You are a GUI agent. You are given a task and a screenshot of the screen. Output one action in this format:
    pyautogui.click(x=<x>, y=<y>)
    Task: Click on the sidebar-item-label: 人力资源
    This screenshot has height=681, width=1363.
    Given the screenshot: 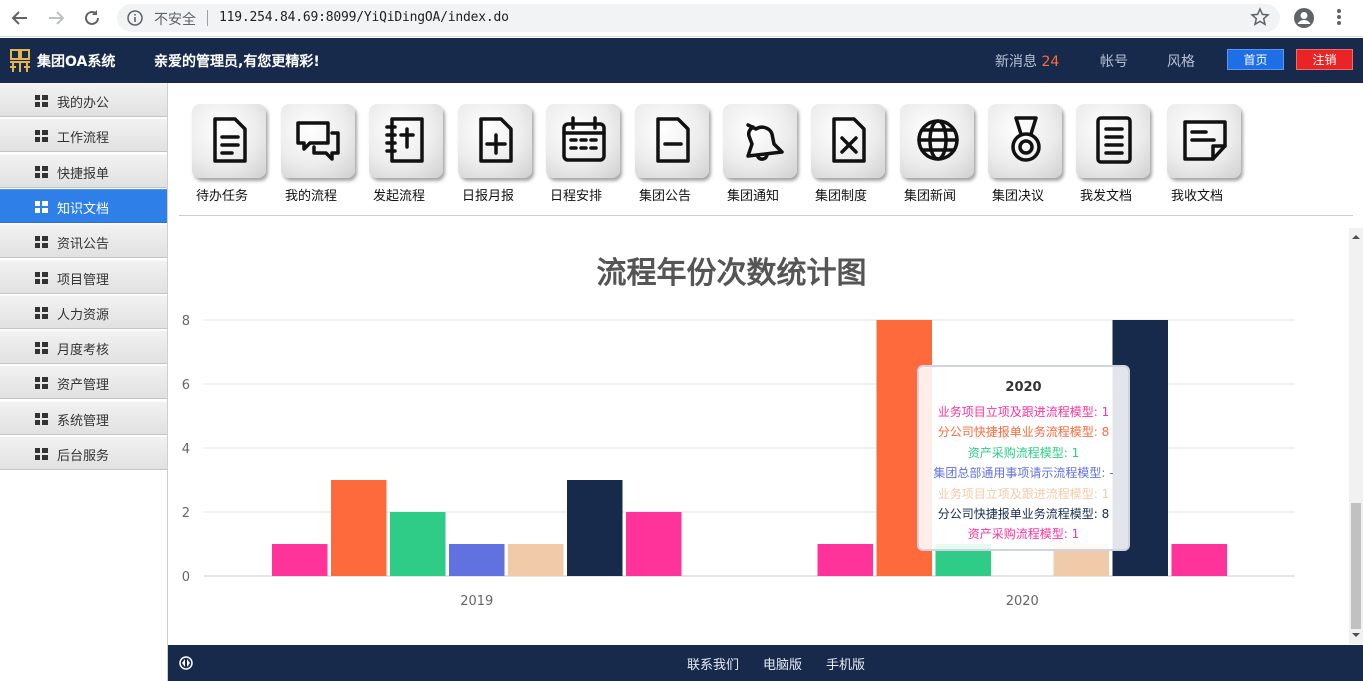 What is the action you would take?
    pyautogui.click(x=83, y=315)
    